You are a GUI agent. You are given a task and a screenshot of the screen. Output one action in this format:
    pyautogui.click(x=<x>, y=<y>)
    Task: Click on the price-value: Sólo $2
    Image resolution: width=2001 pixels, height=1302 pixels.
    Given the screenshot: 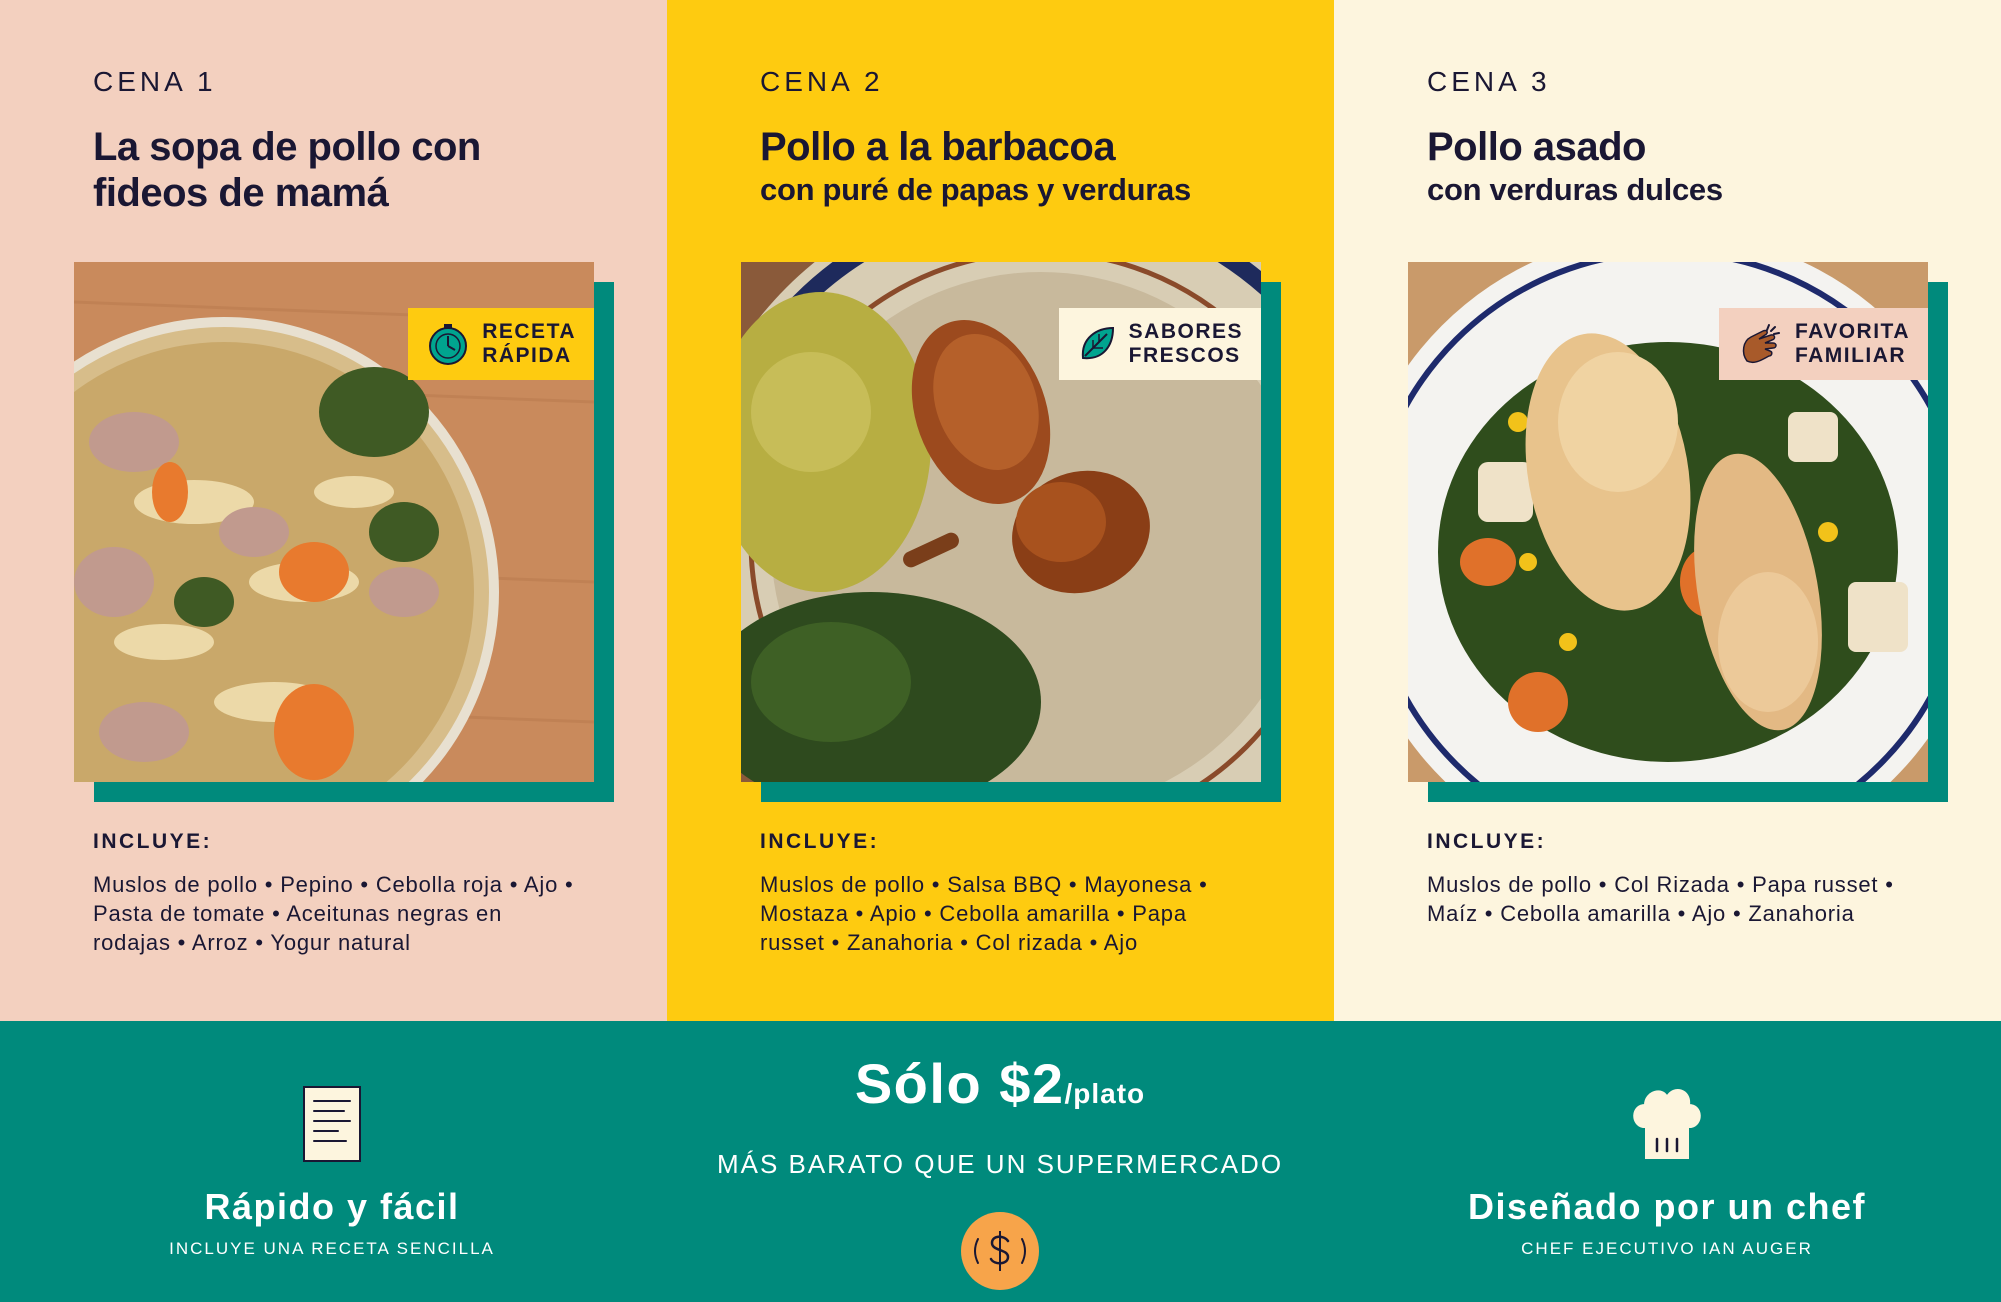 What is the action you would take?
    pyautogui.click(x=959, y=1083)
    